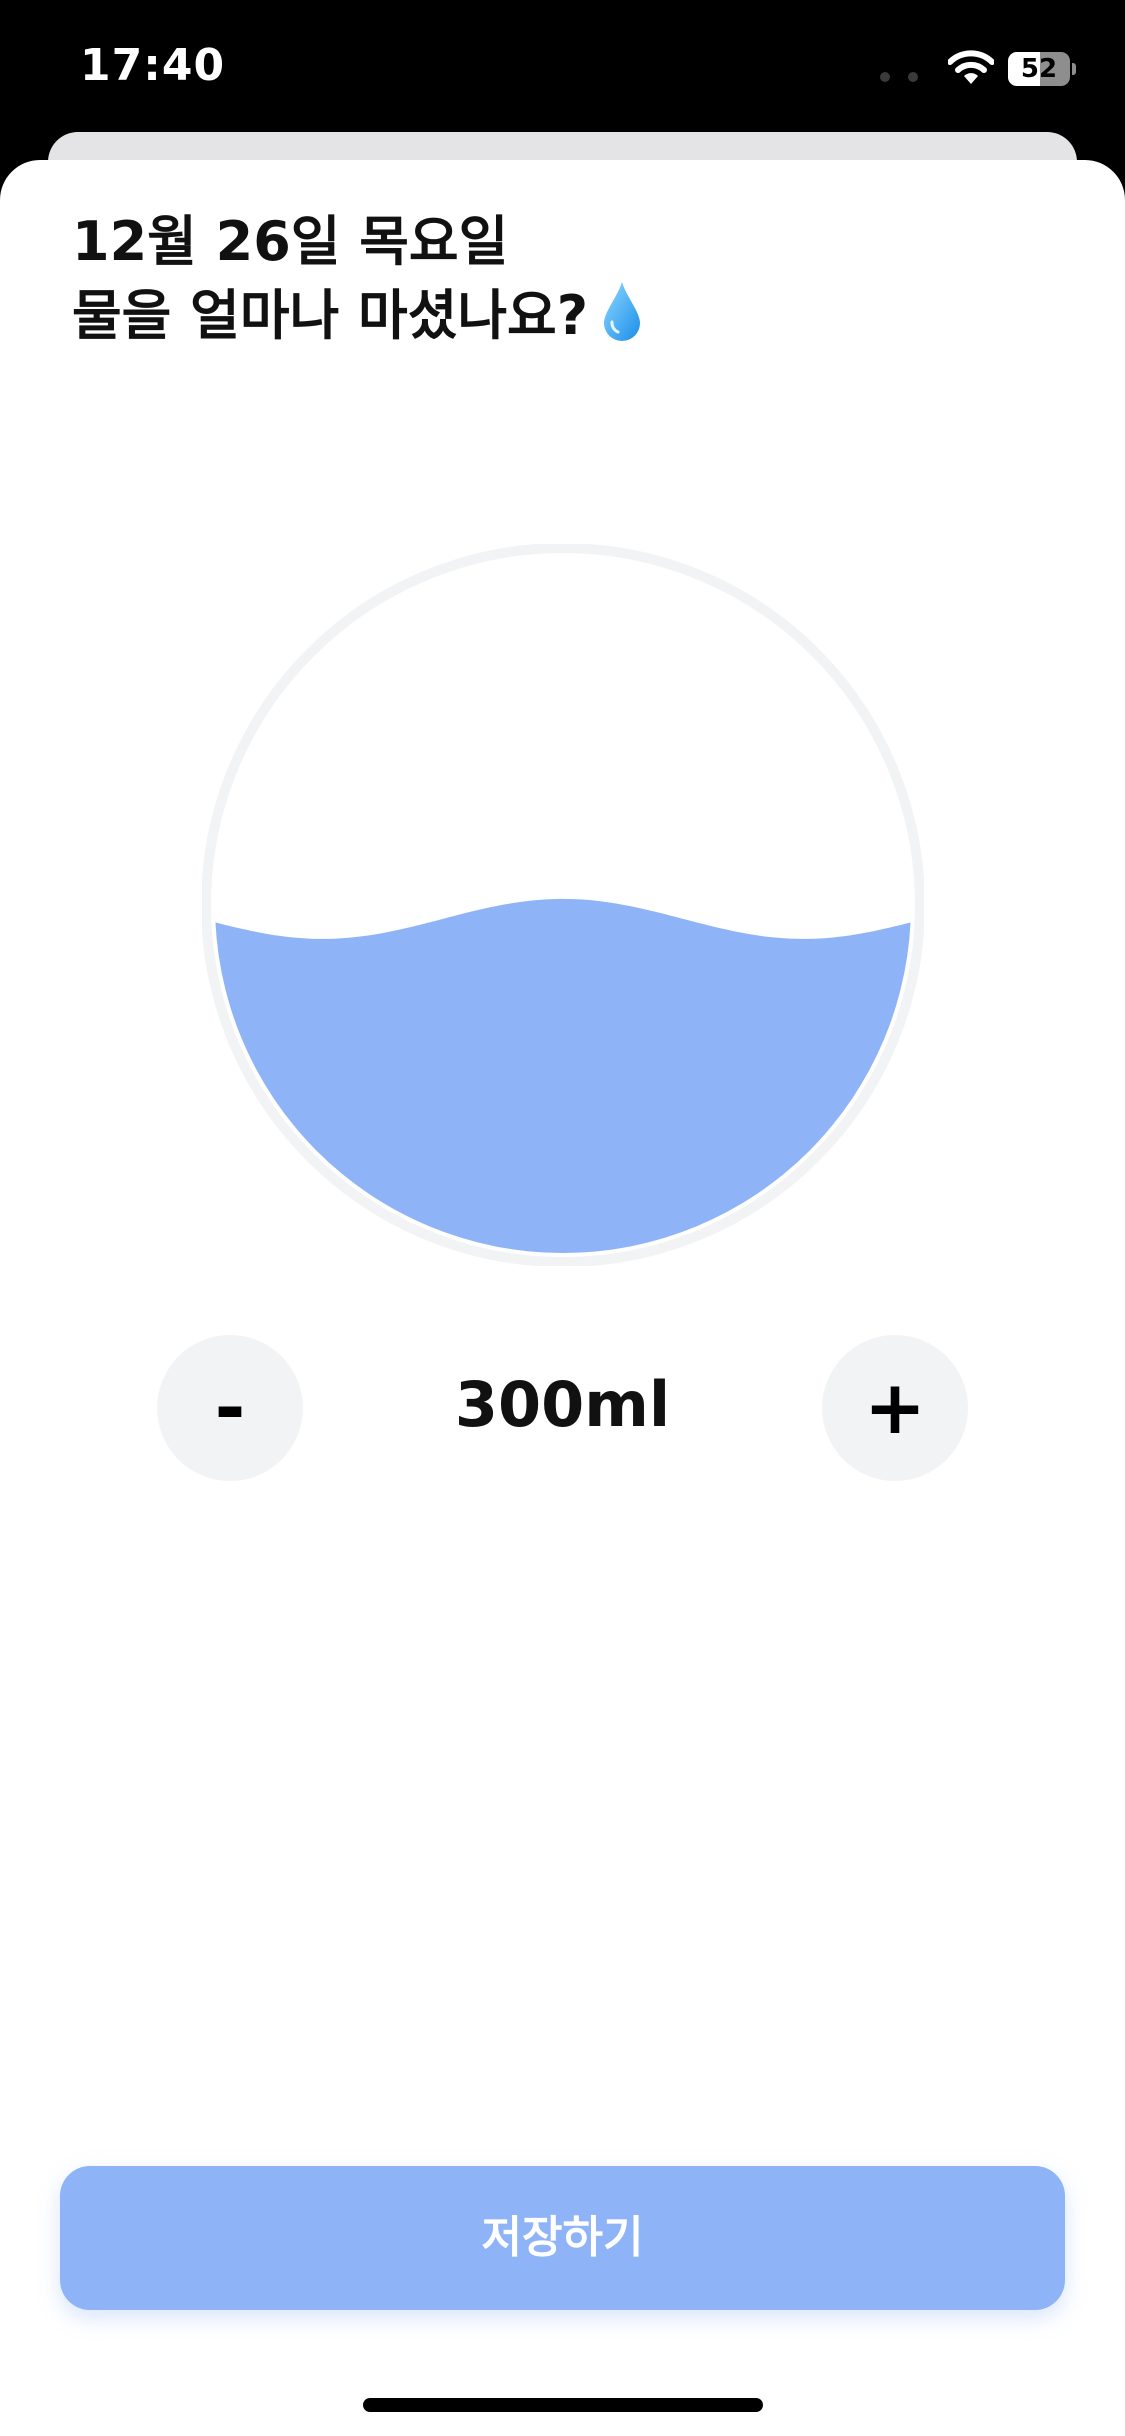 This screenshot has width=1125, height=2436. I want to click on plus-icon: +, so click(894, 1408).